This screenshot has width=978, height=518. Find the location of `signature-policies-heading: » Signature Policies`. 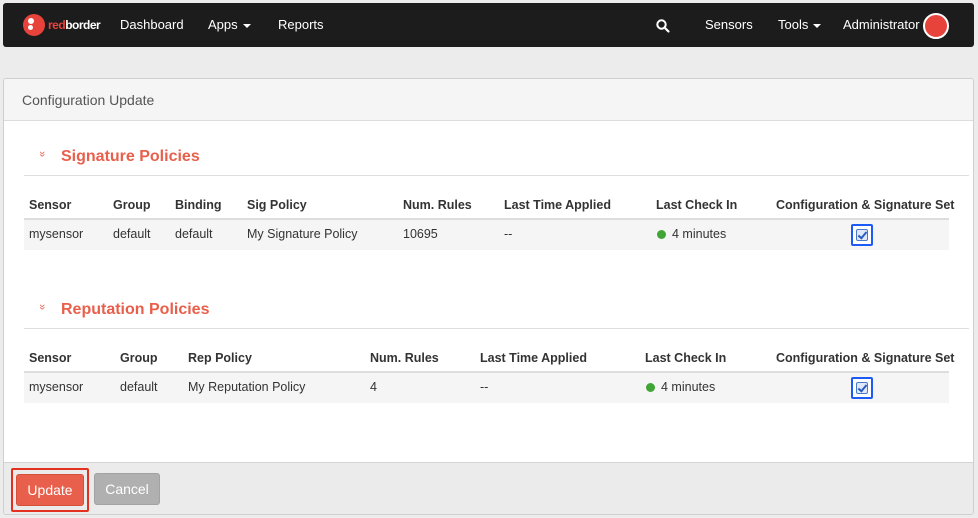

signature-policies-heading: » Signature Policies is located at coordinates (117, 157).